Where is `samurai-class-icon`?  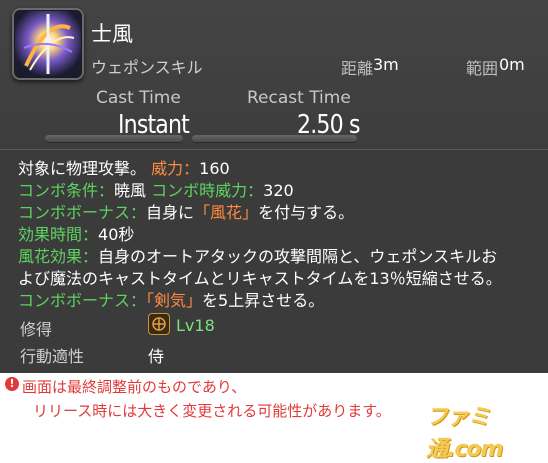
samurai-class-icon is located at coordinates (159, 324).